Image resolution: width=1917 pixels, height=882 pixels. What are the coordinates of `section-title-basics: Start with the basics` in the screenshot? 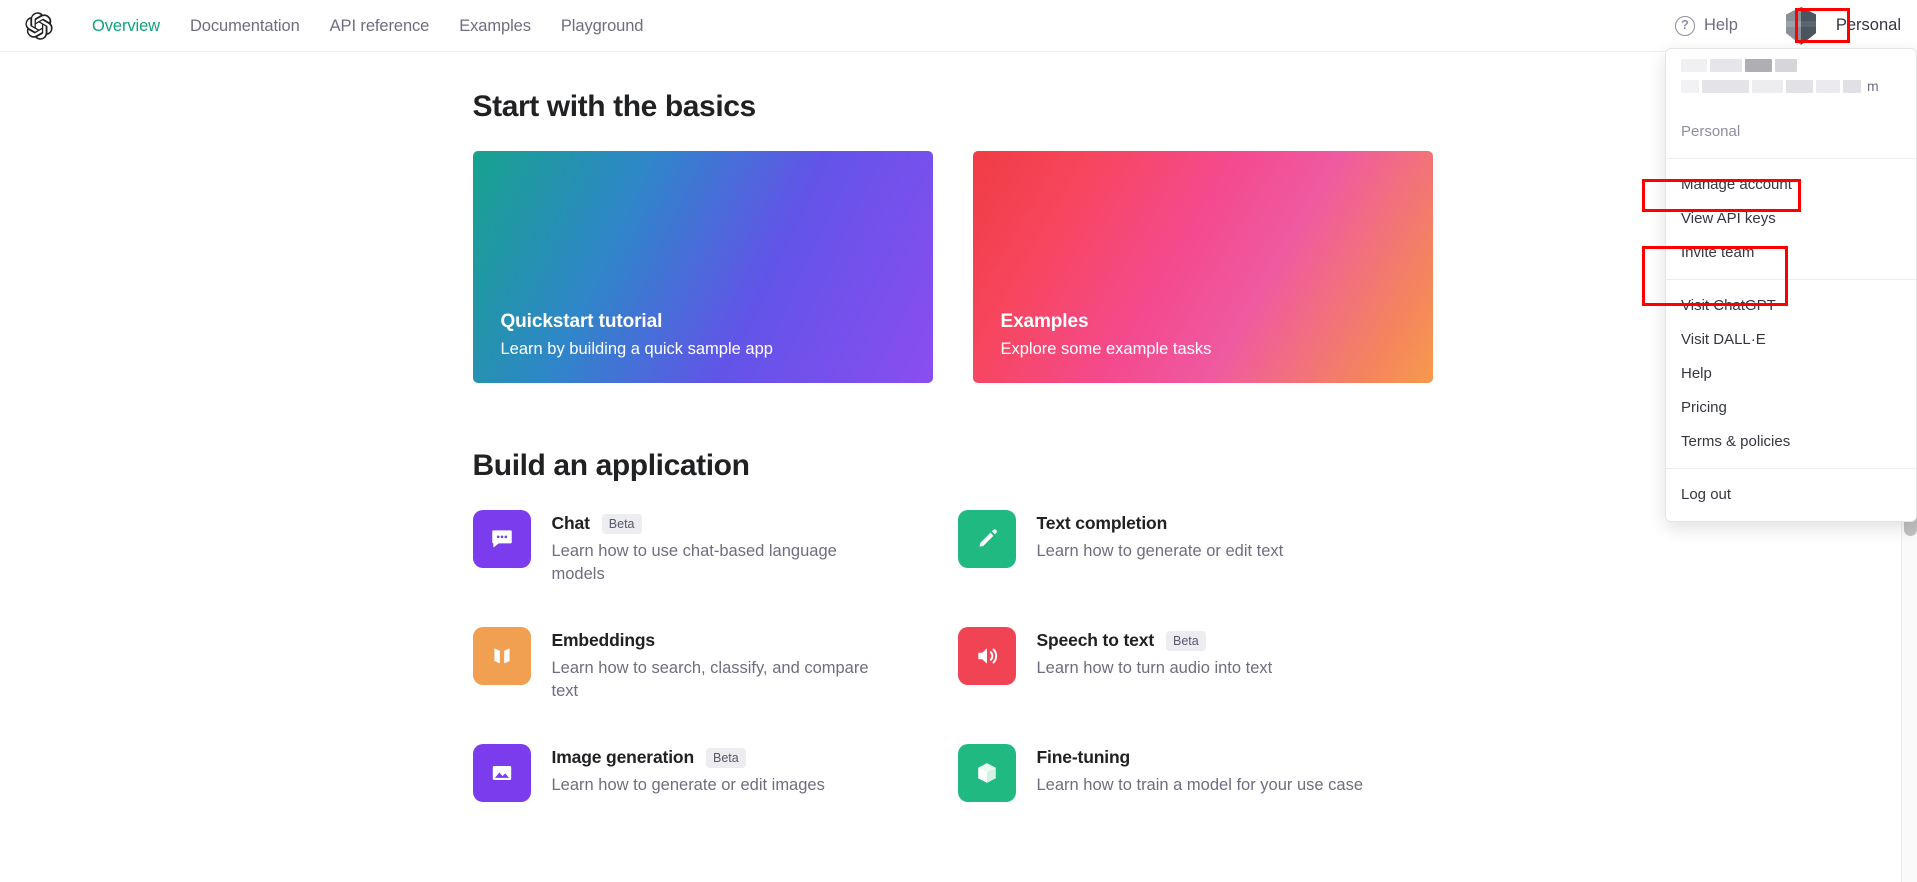 It's located at (614, 106).